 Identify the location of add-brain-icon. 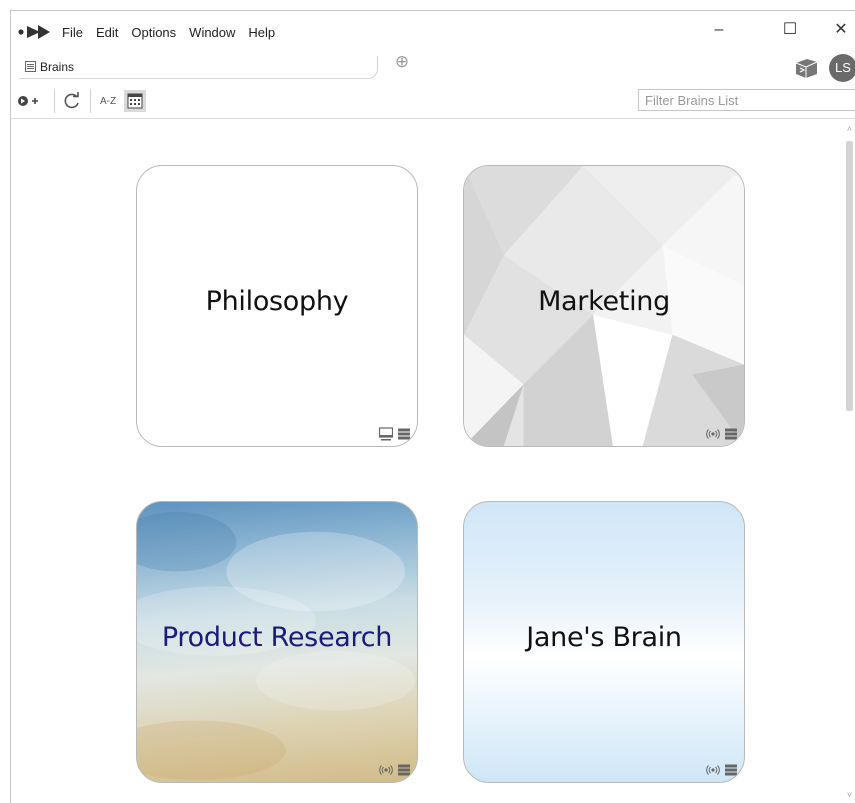
(28, 101).